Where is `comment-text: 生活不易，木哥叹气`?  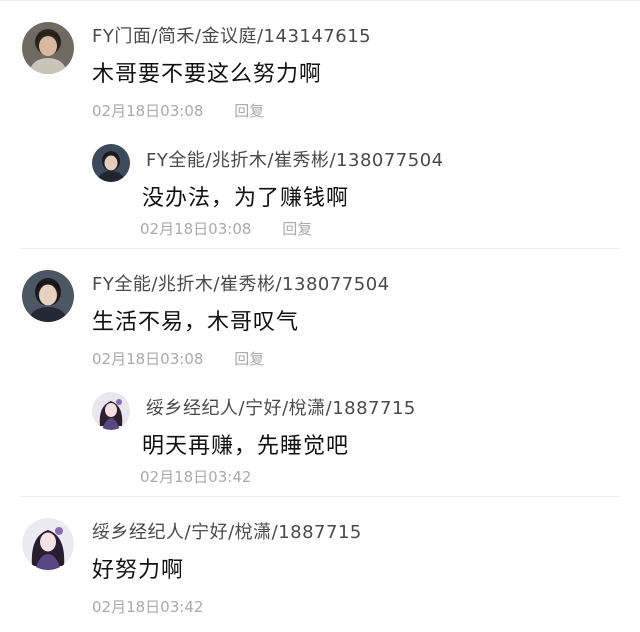 comment-text: 生活不易，木哥叹气 is located at coordinates (196, 322).